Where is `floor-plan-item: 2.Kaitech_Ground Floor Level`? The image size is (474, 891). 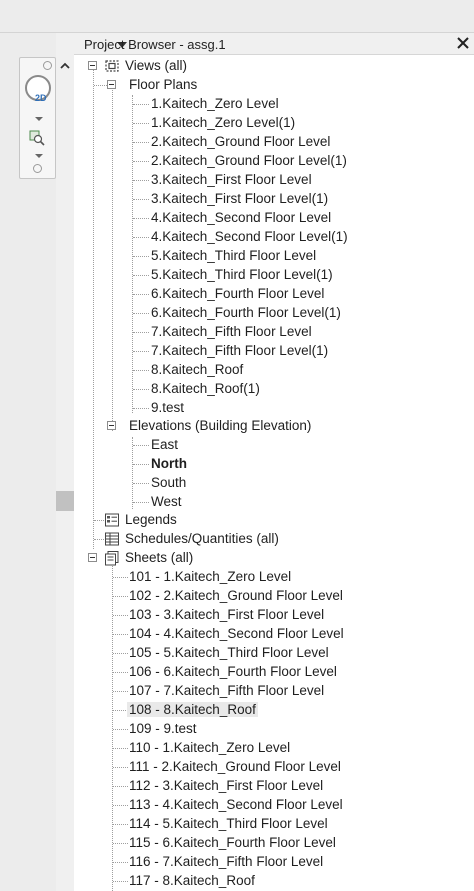
floor-plan-item: 2.Kaitech_Ground Floor Level is located at coordinates (274, 142).